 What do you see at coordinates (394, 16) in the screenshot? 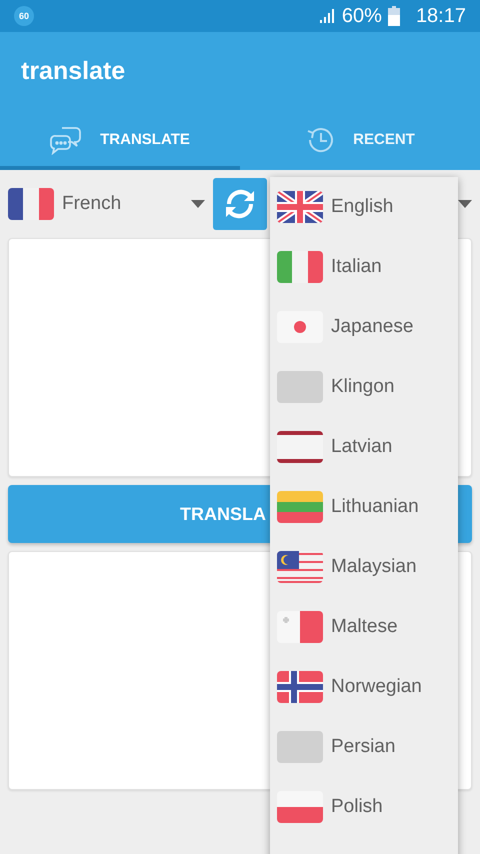
I see `battery-icon` at bounding box center [394, 16].